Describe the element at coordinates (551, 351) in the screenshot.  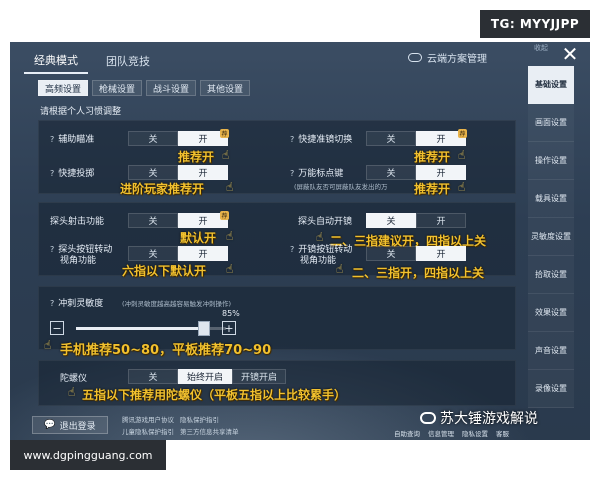
I see `side-item-sound: 声音设置` at that location.